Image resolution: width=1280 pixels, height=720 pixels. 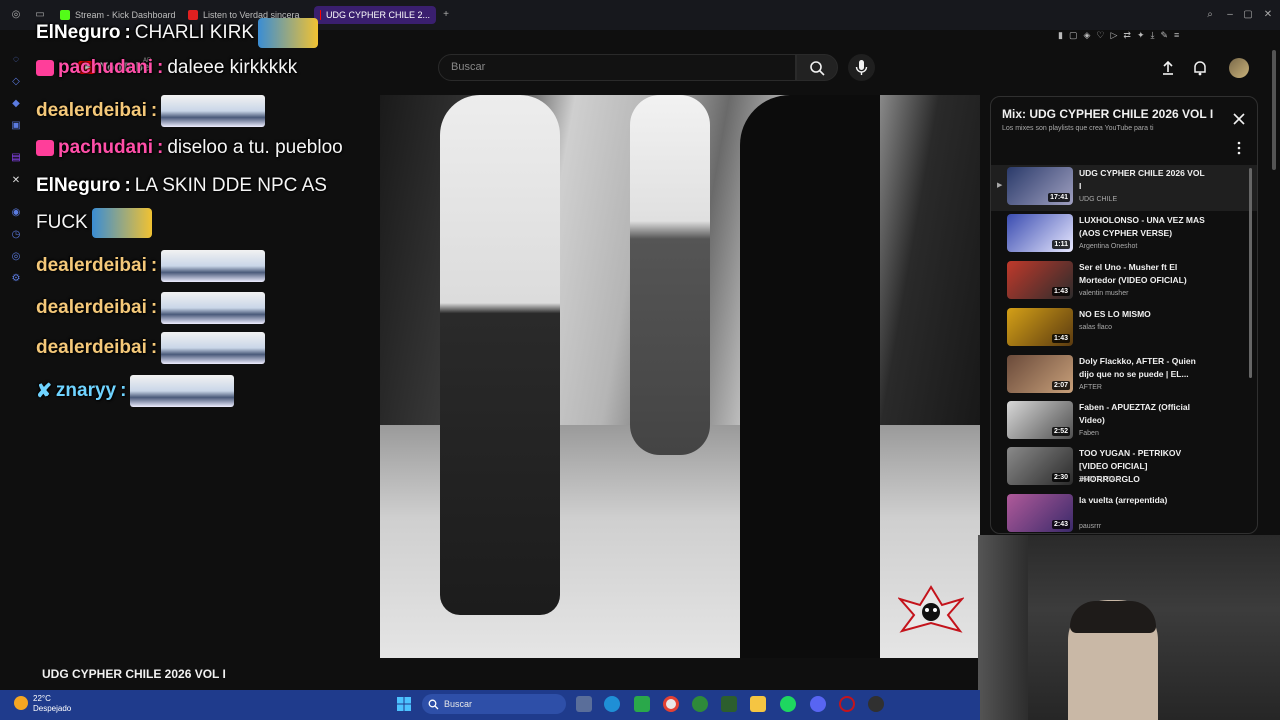 I want to click on playlist-item-title: UDG CYPHER CHILE 2026 VOL I, so click(x=1144, y=180).